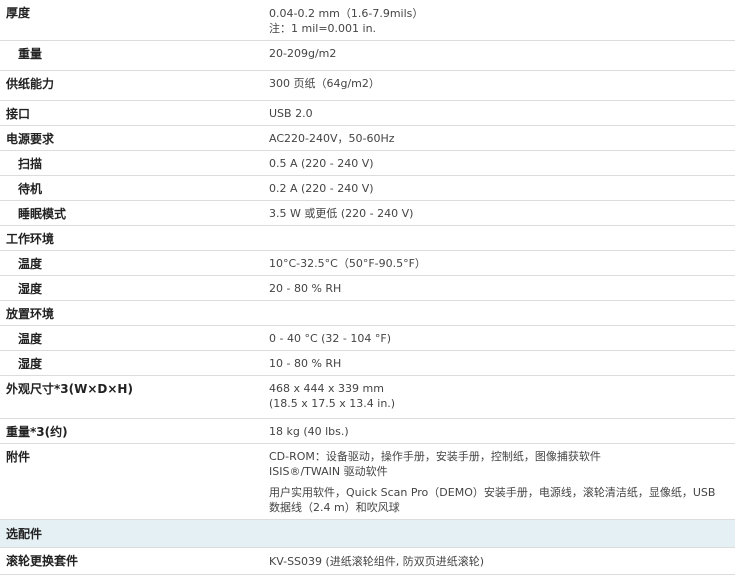  Describe the element at coordinates (30, 314) in the screenshot. I see `spec-label: 放置环境` at that location.